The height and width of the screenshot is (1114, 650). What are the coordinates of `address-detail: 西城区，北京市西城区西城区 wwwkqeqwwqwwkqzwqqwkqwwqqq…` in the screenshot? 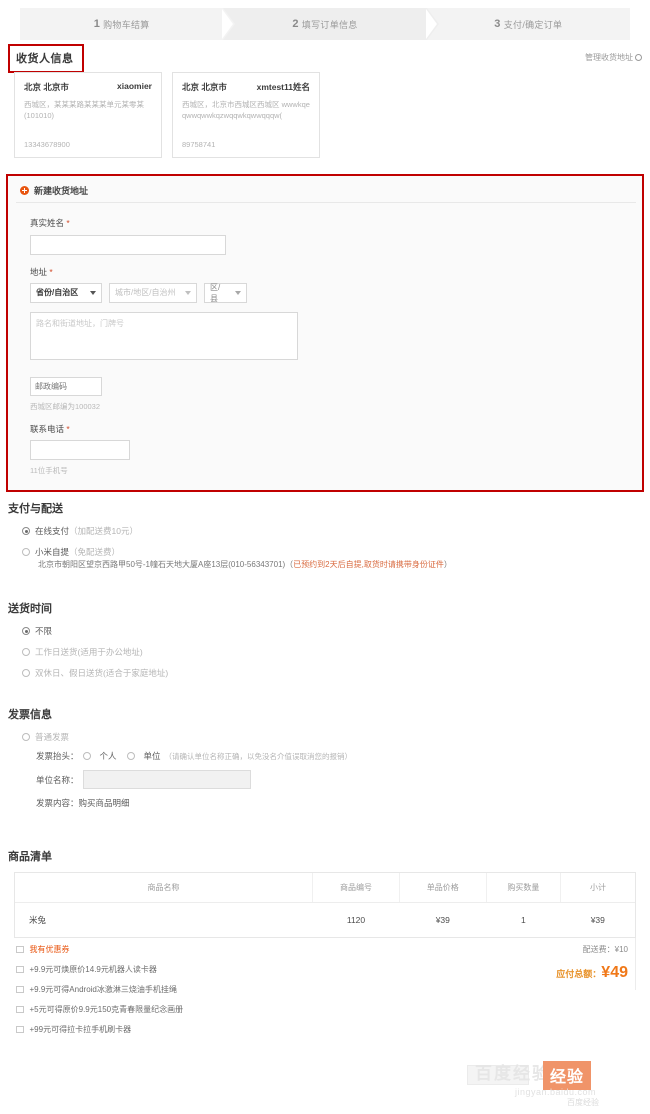 It's located at (246, 110).